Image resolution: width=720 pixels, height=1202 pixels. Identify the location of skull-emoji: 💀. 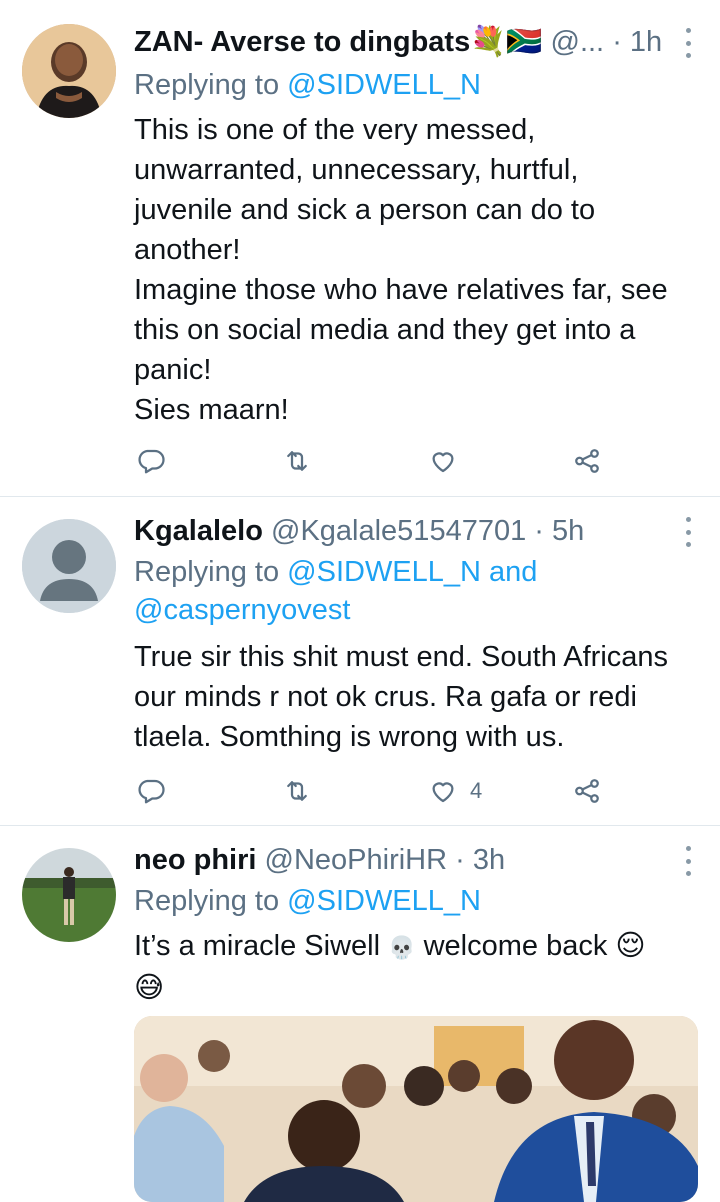
(402, 947).